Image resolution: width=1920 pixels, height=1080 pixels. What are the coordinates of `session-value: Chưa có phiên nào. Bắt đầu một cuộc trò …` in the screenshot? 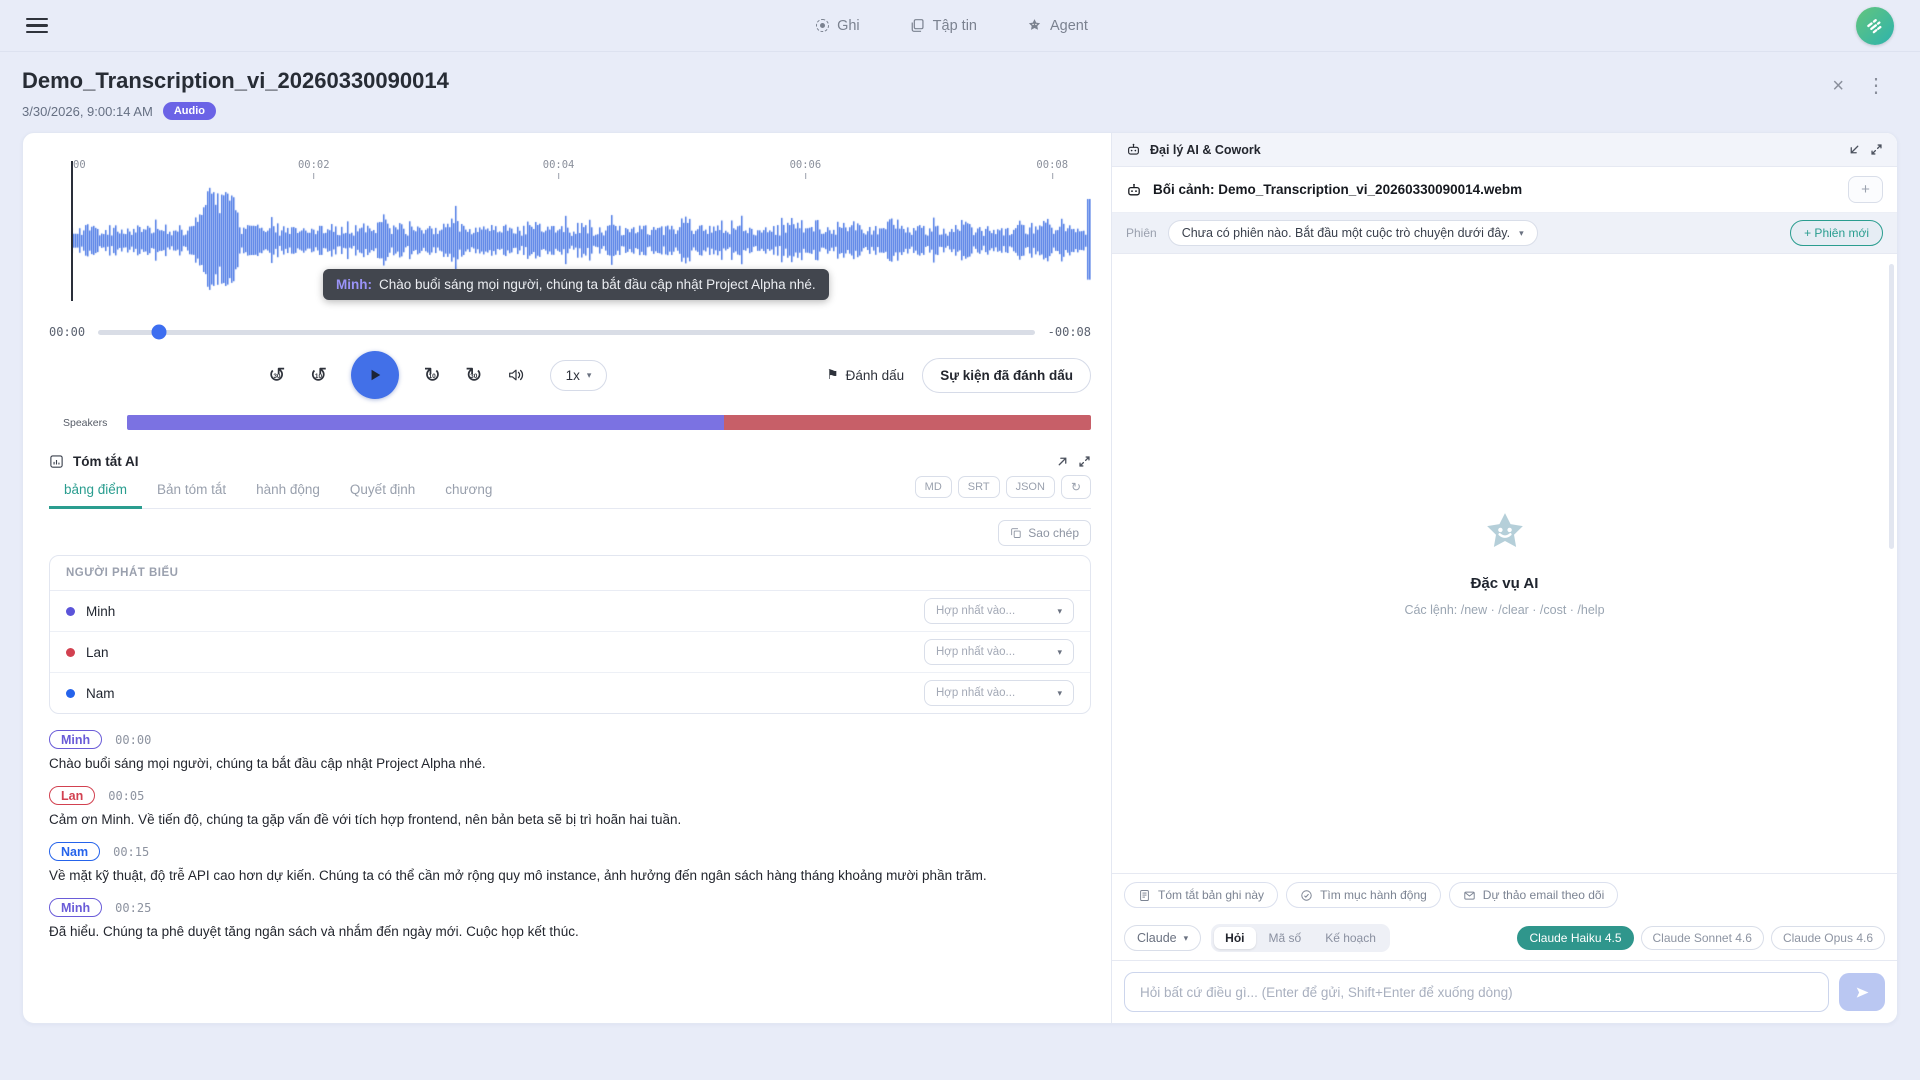 It's located at (1346, 233).